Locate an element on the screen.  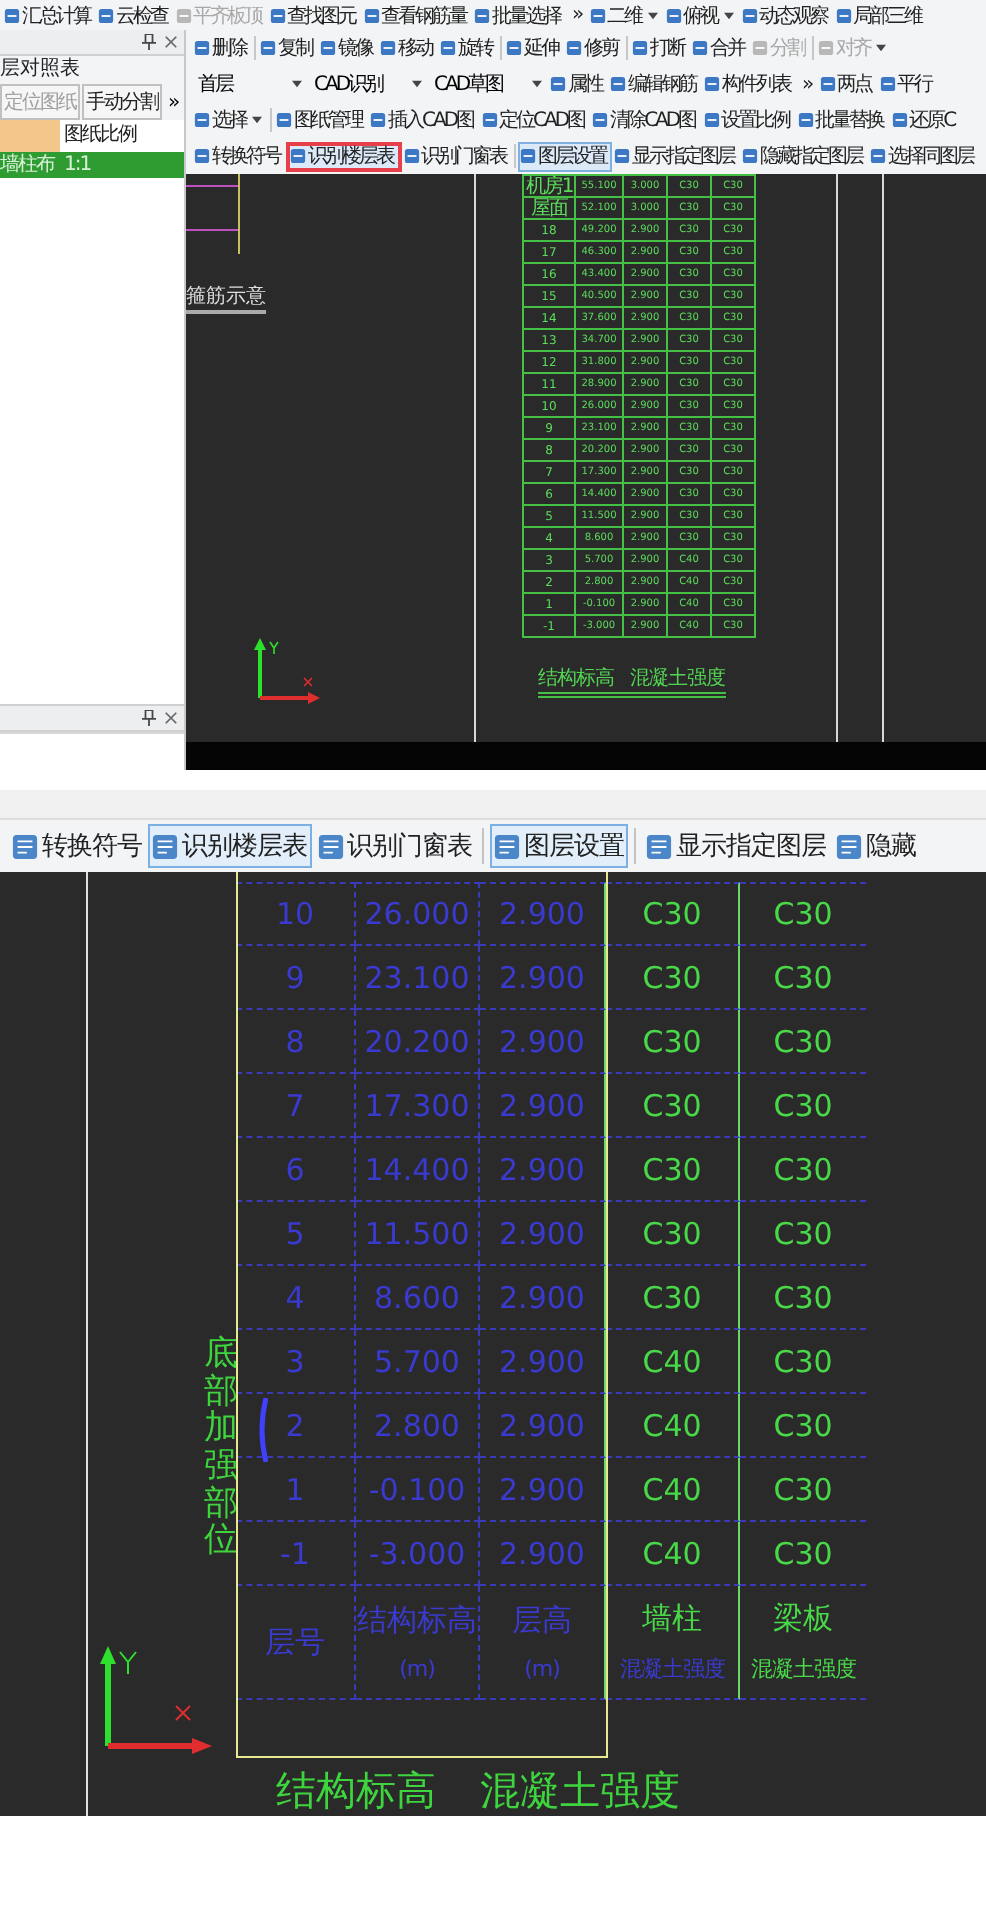
toolbar-button: 打断 is located at coordinates (660, 48).